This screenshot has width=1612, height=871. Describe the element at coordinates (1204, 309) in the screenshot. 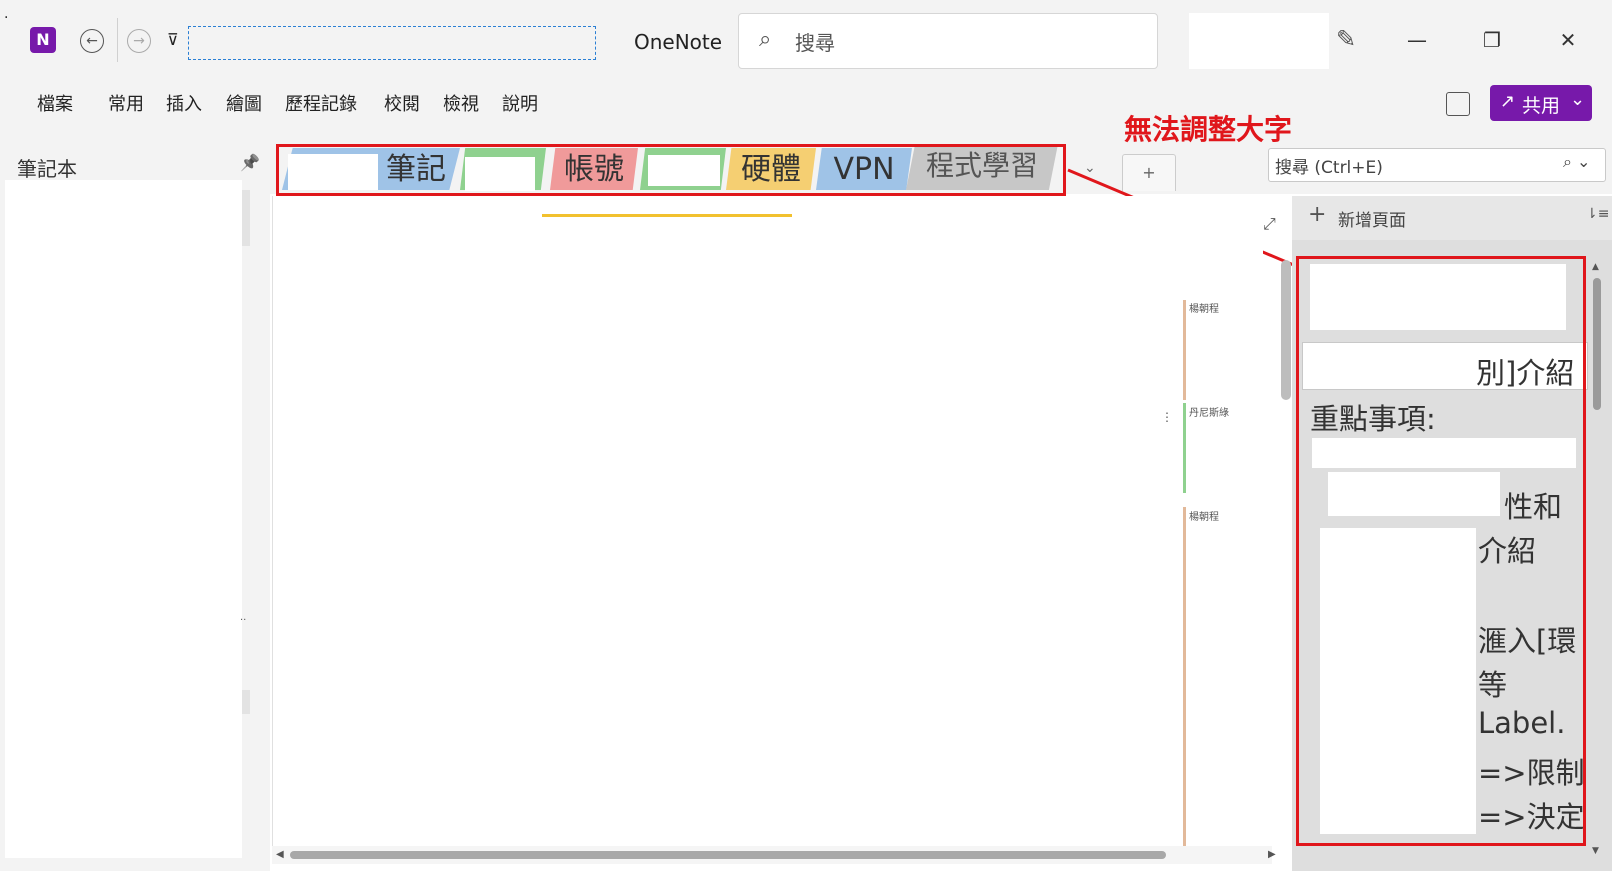

I see `author-label-1: 楊朝程` at that location.